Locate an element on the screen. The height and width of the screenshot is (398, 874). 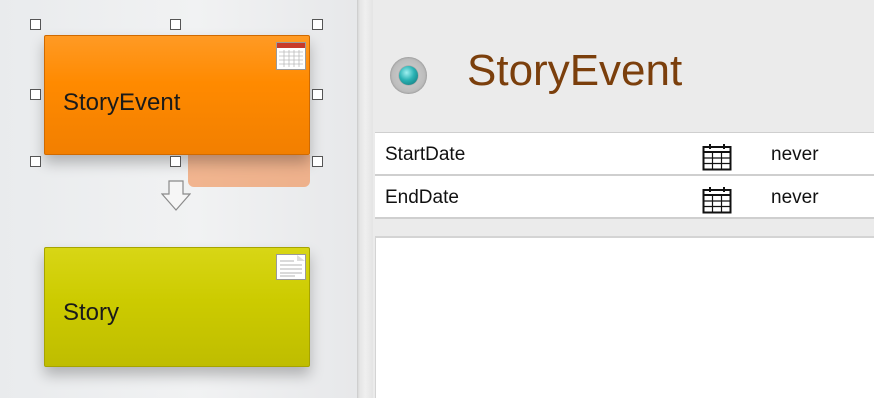
node-label: Story is located at coordinates (91, 312).